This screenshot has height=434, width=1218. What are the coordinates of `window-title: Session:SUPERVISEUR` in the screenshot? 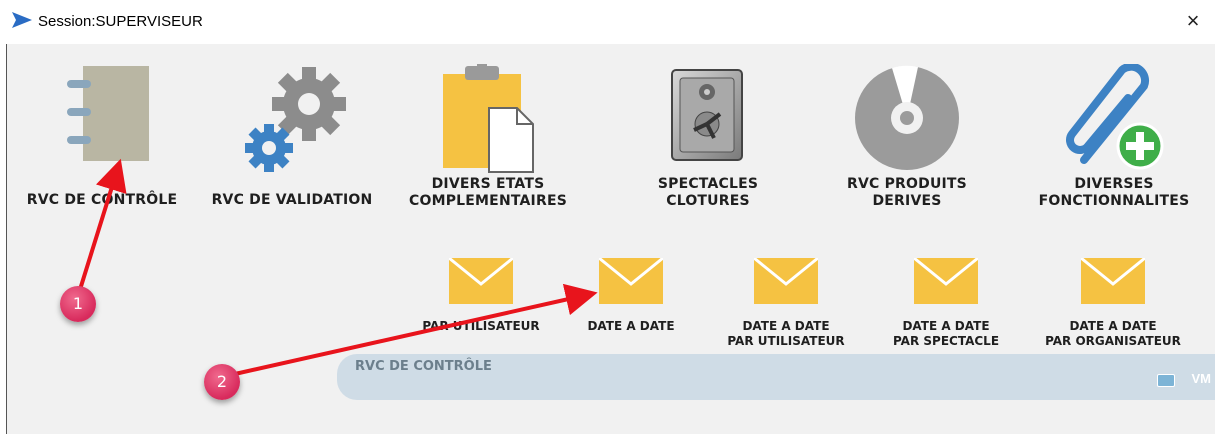 It's located at (120, 21).